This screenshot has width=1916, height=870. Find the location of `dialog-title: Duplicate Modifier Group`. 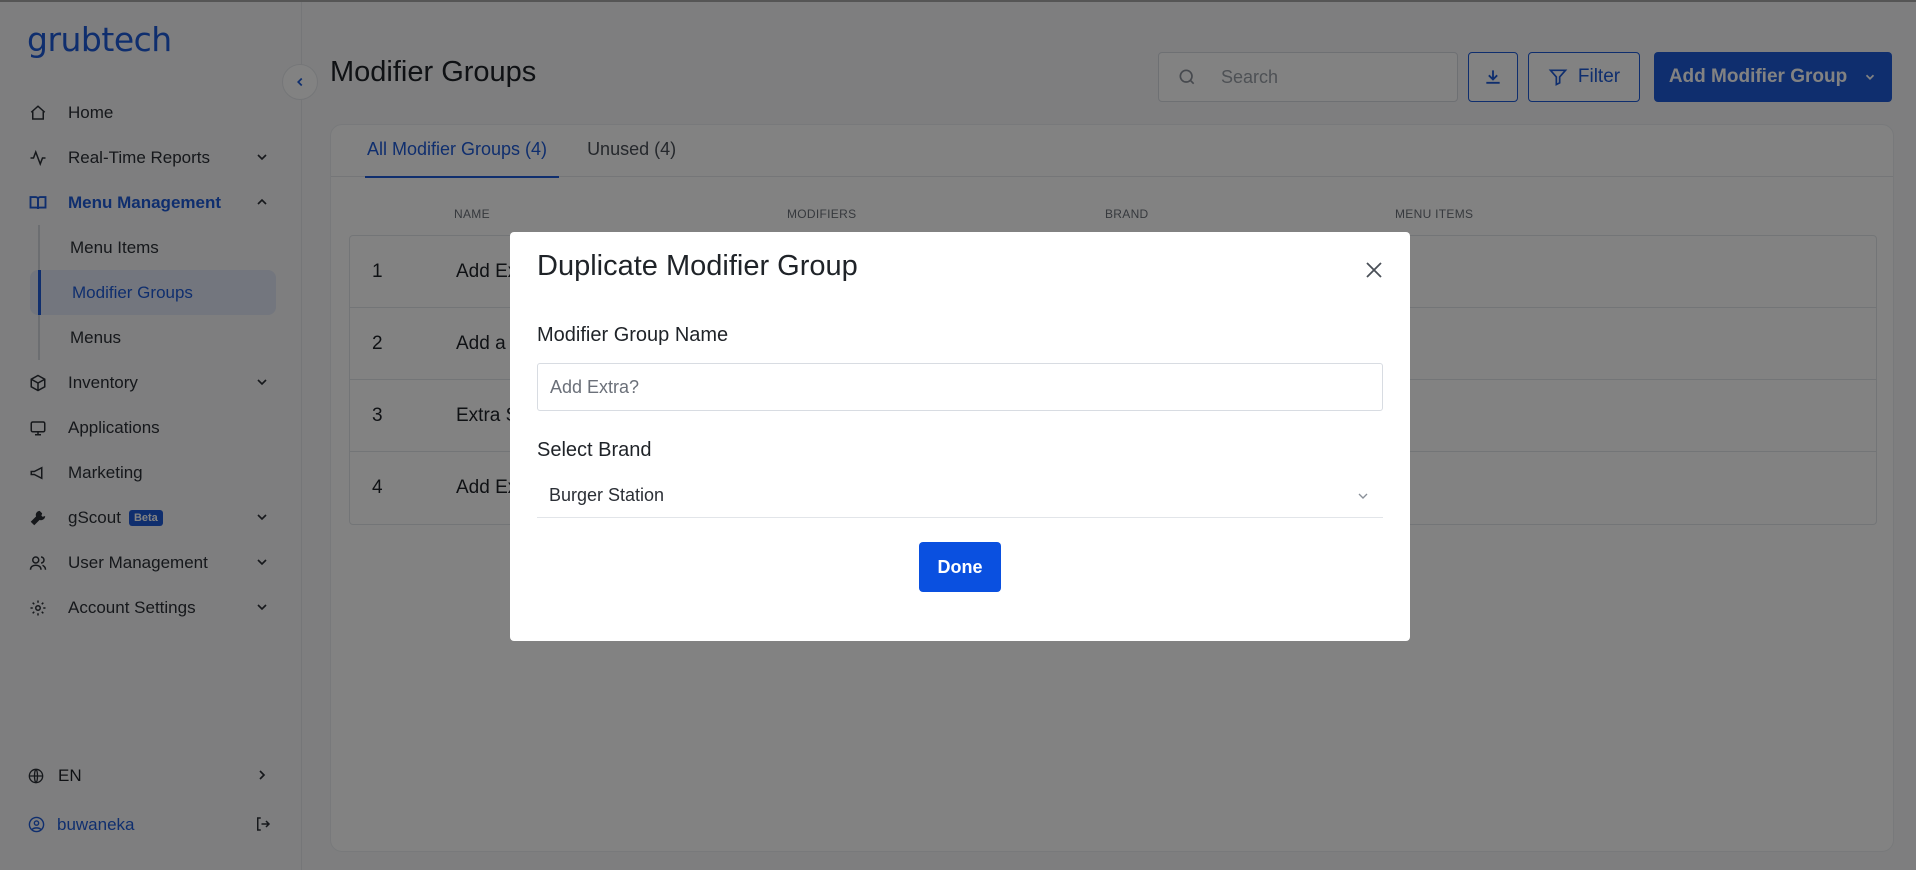

dialog-title: Duplicate Modifier Group is located at coordinates (697, 266).